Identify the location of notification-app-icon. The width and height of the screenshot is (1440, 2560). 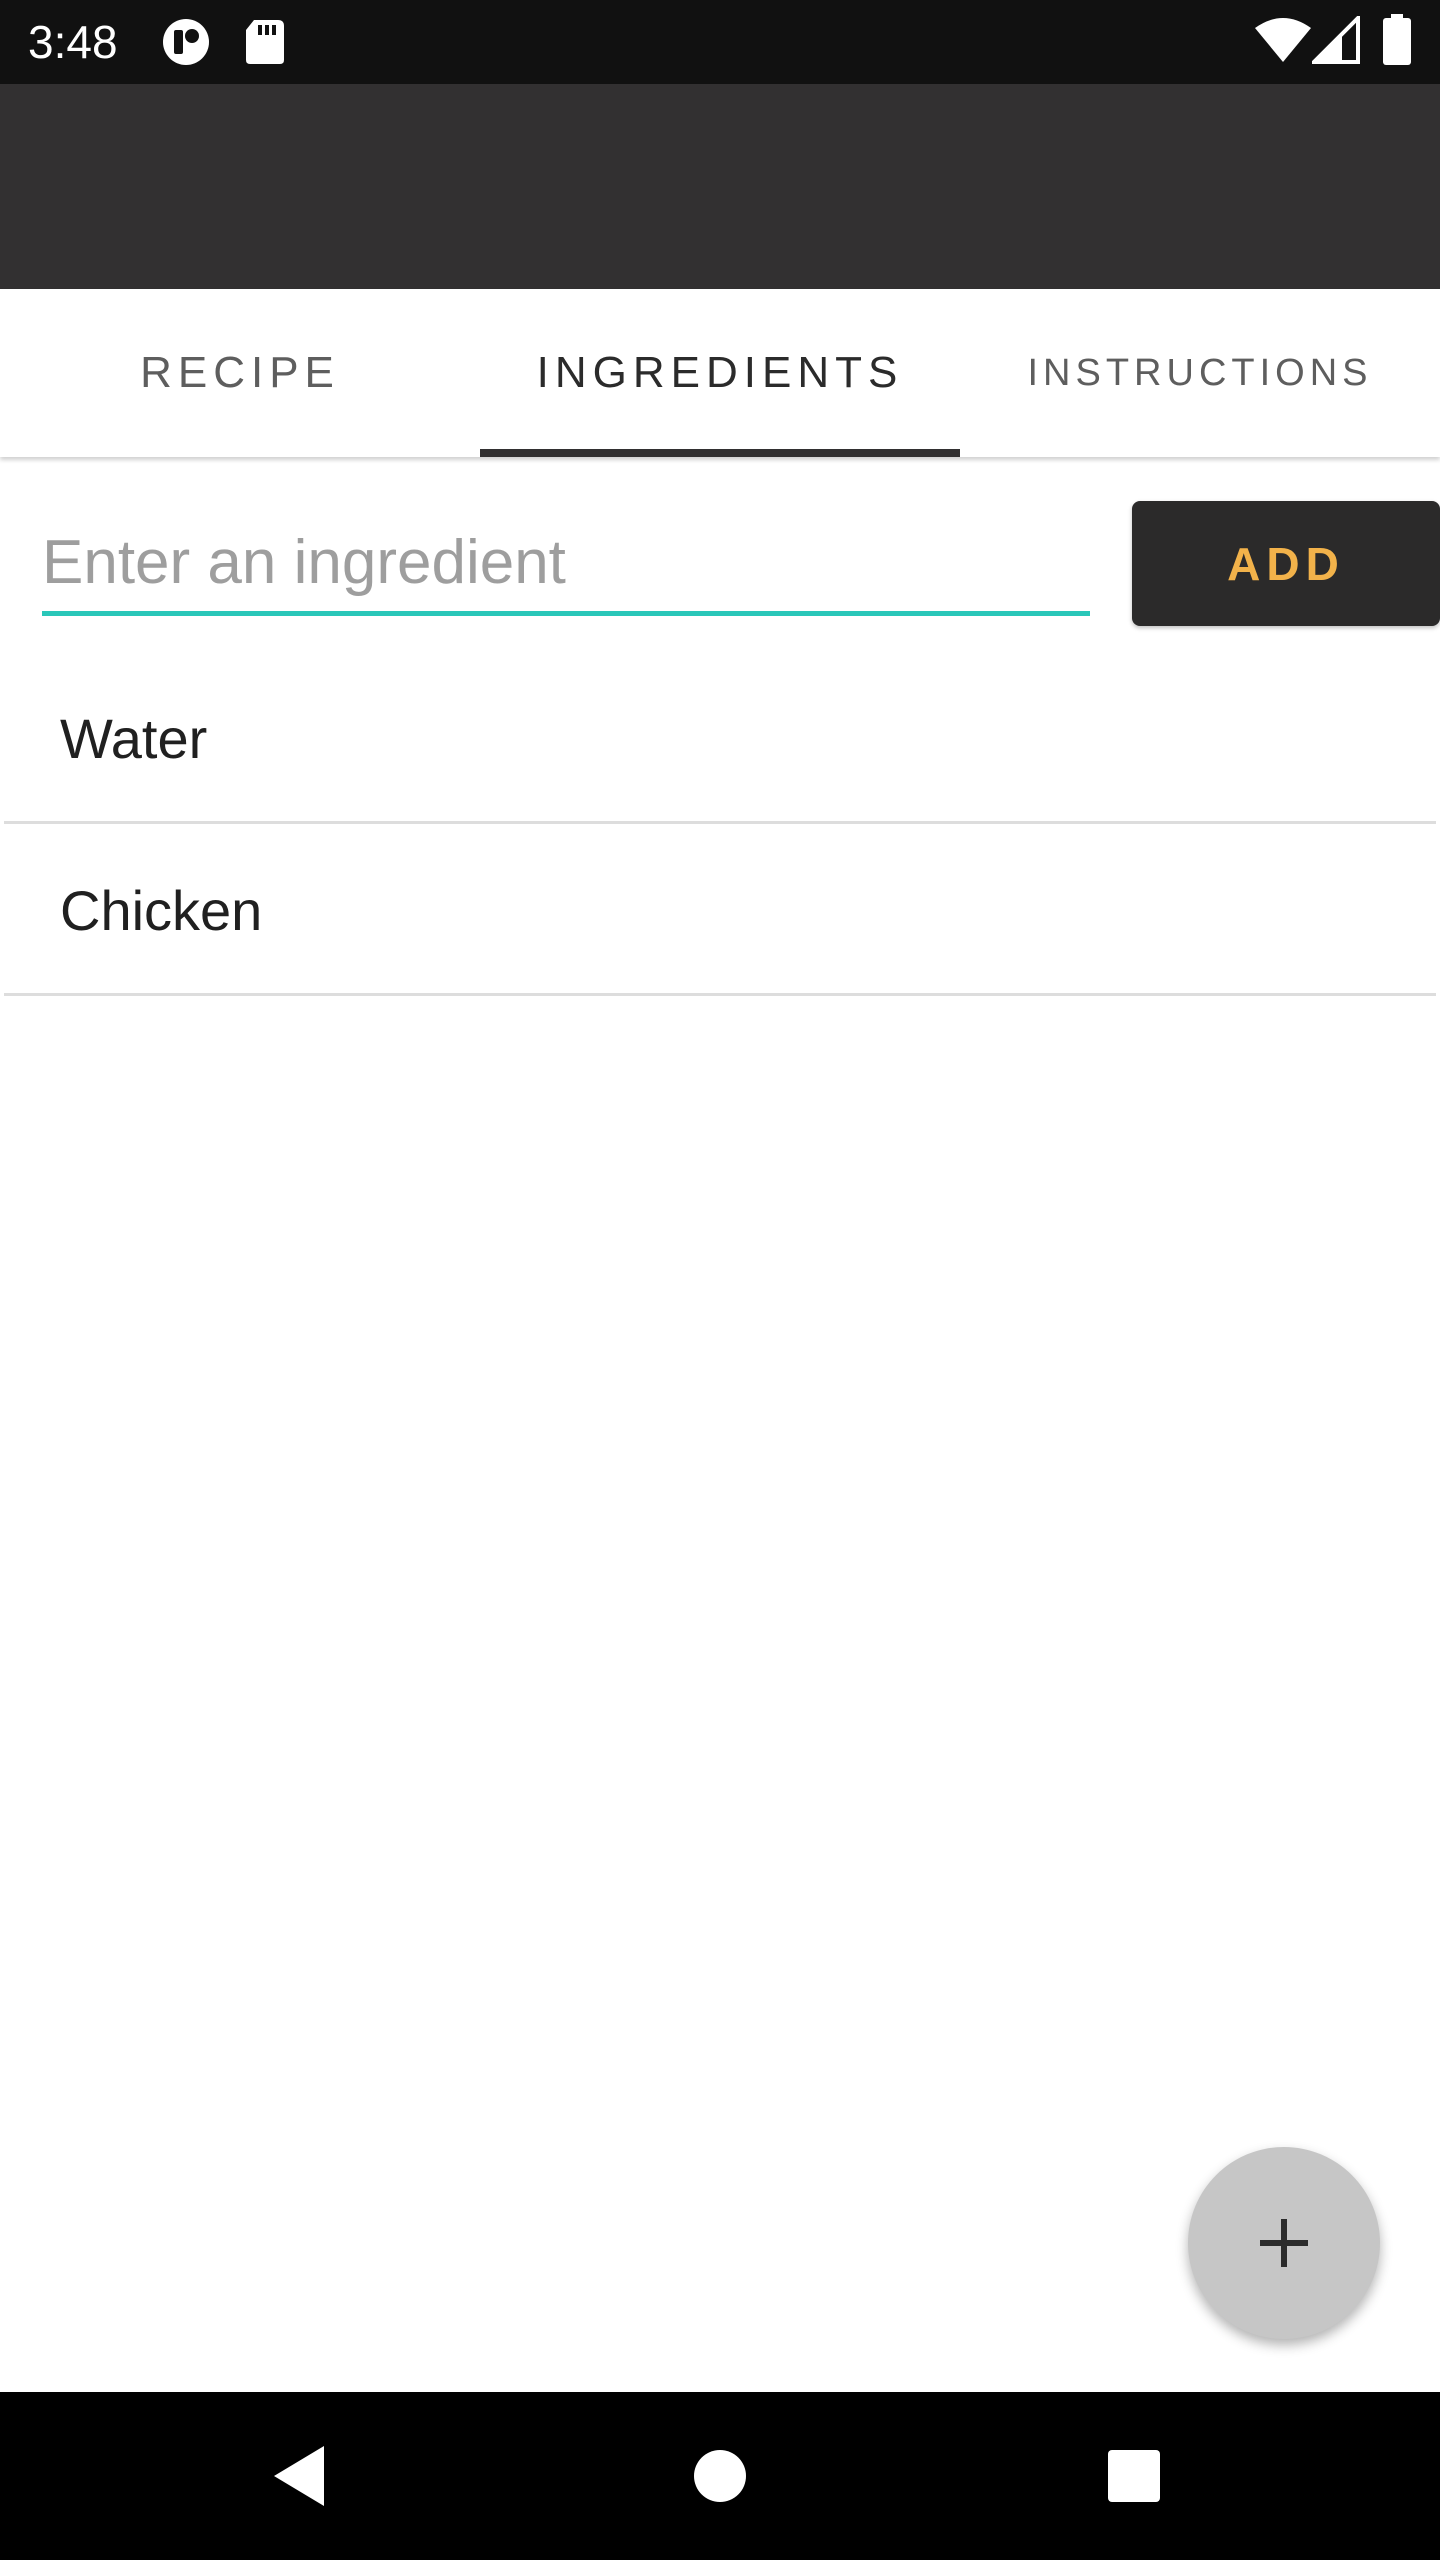
(188, 42).